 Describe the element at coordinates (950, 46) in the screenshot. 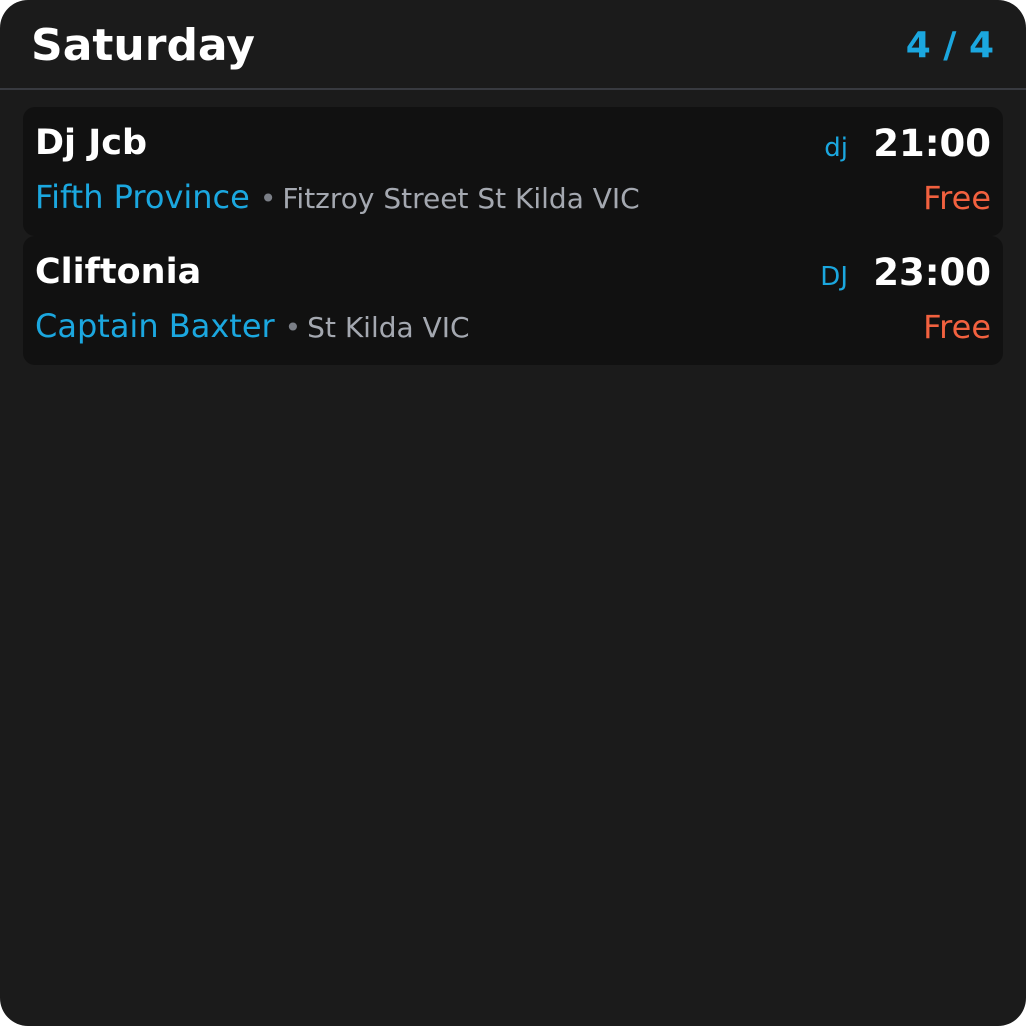

I see `page-counter: 4 / 4` at that location.